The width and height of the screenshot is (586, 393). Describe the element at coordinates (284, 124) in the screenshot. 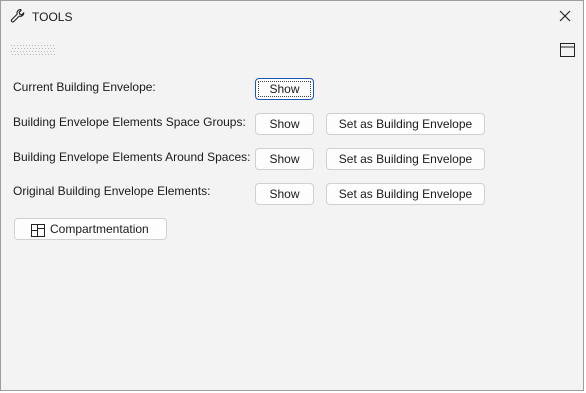

I see `show-space-groups-button: Show` at that location.